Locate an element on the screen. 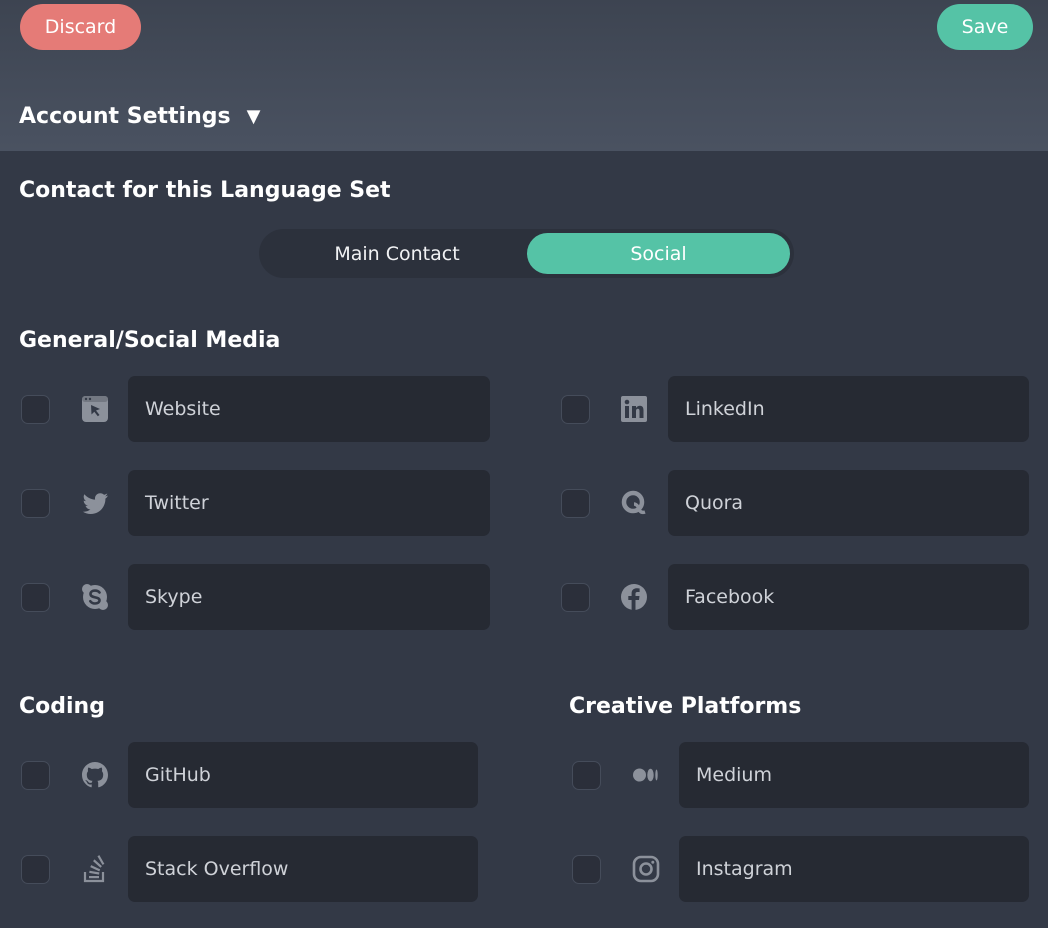  facebook-field: Facebook is located at coordinates (848, 597).